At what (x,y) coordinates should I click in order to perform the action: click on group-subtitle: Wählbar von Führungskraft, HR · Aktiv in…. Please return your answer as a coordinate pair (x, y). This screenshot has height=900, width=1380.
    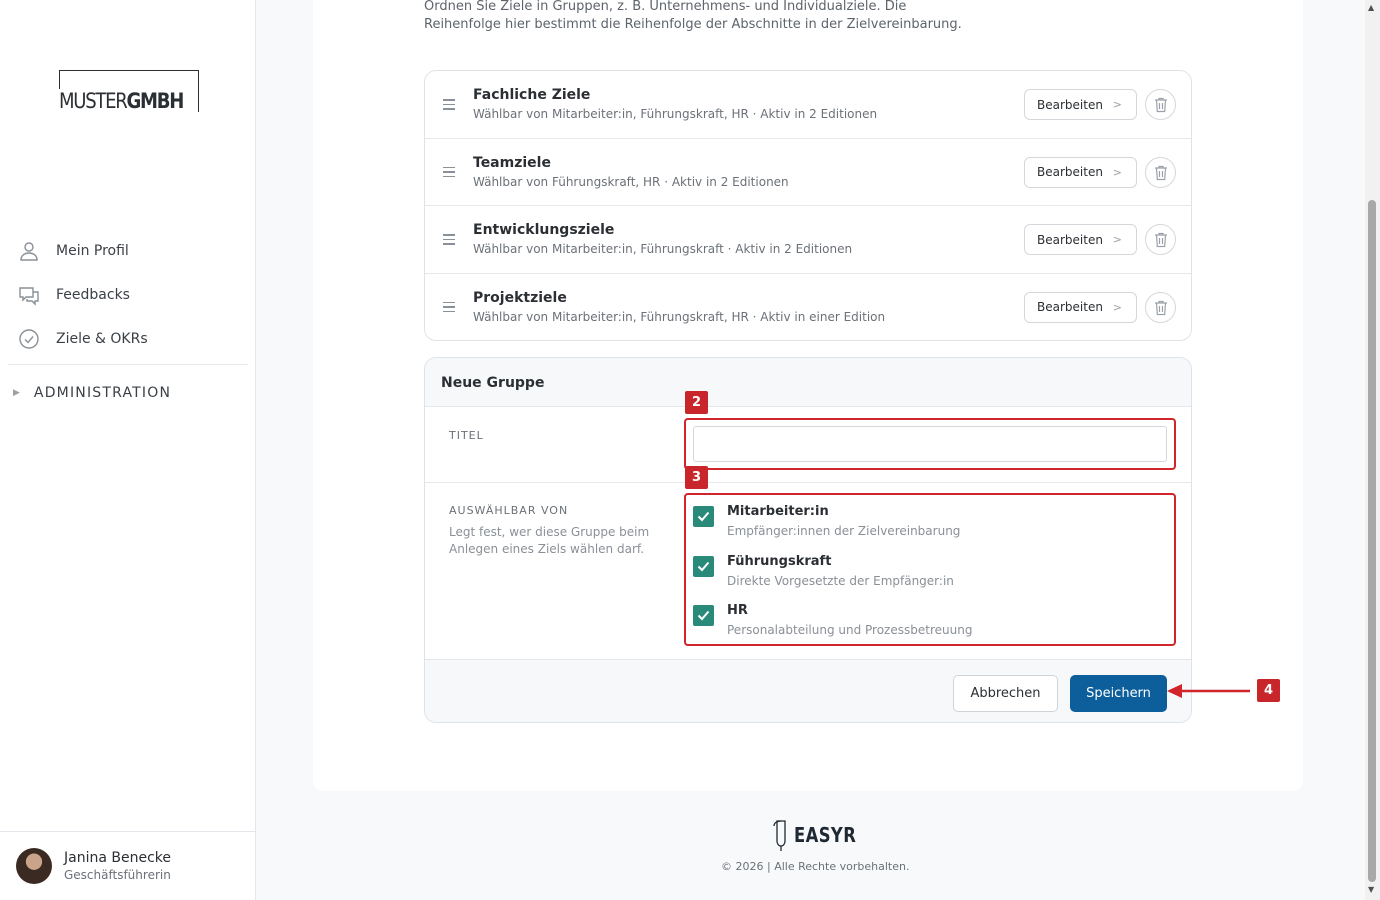
    Looking at the image, I should click on (631, 181).